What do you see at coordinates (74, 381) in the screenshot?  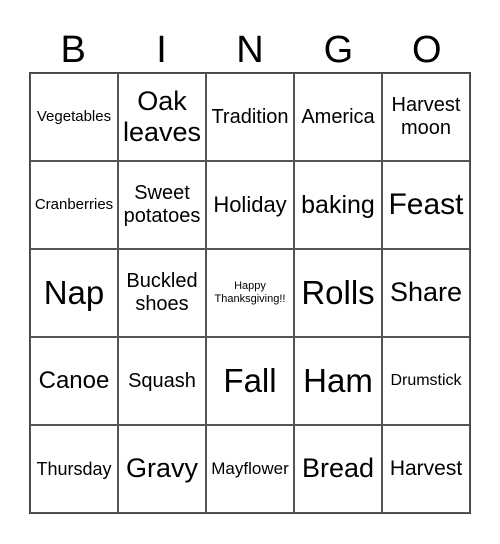 I see `bingo-cell: Canoe` at bounding box center [74, 381].